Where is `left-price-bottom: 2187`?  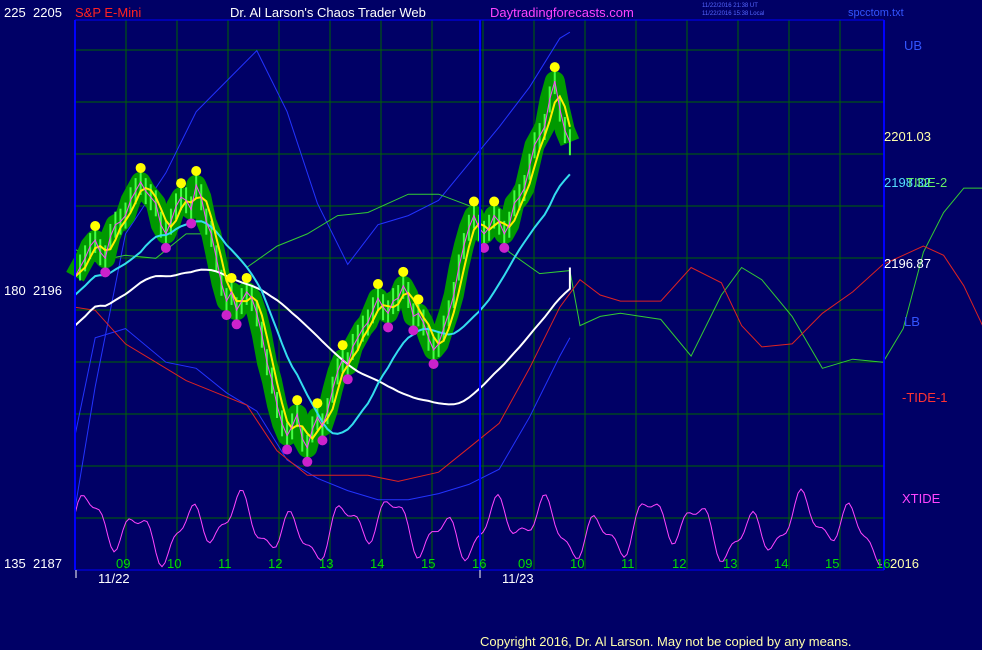
left-price-bottom: 2187 is located at coordinates (47, 563).